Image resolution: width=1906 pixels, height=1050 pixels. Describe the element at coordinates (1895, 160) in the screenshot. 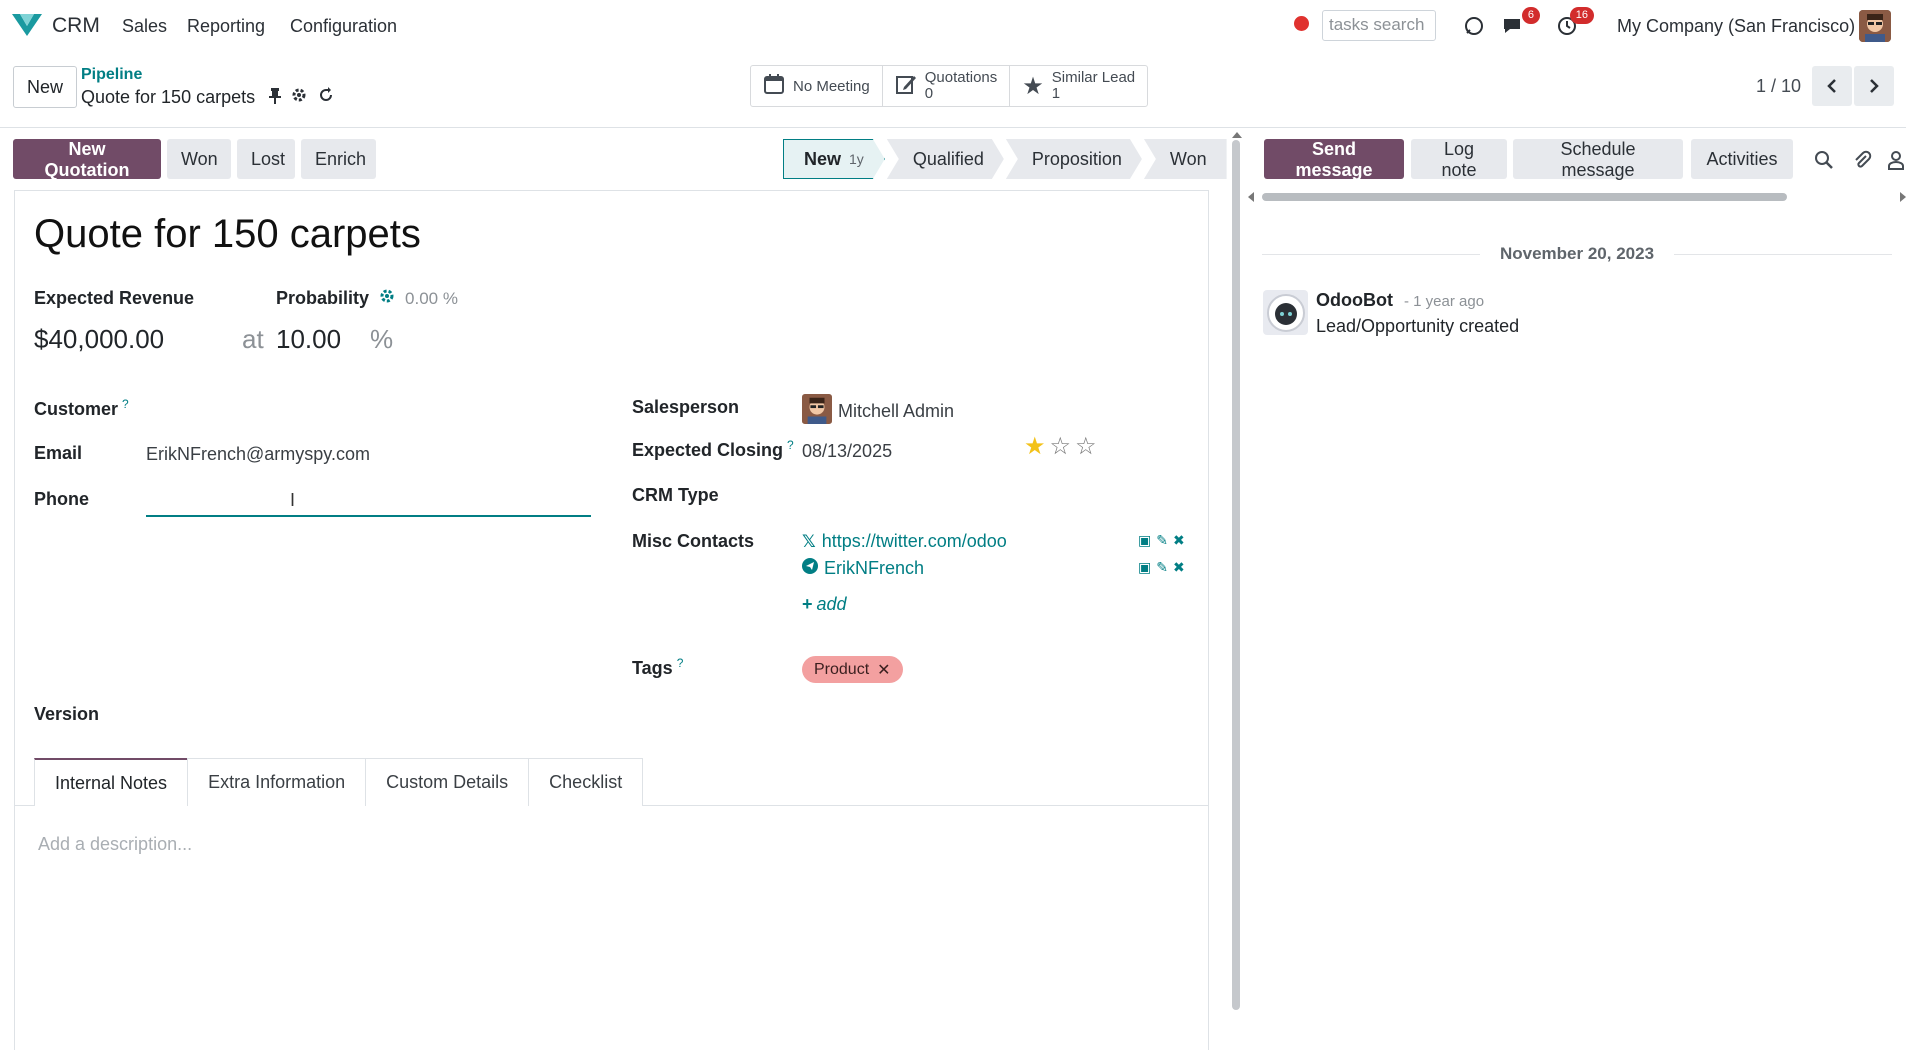

I see `followers-icon` at that location.